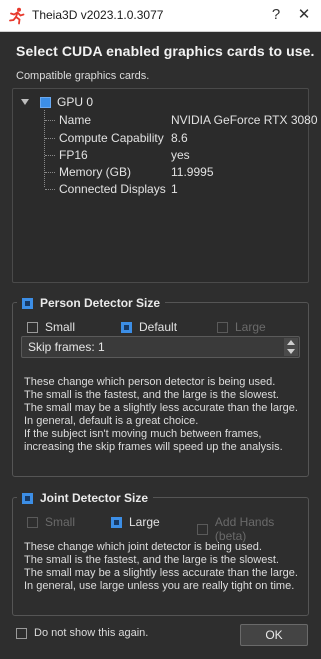  What do you see at coordinates (160, 172) in the screenshot?
I see `tree-row: Memory (GB) 11.9995` at bounding box center [160, 172].